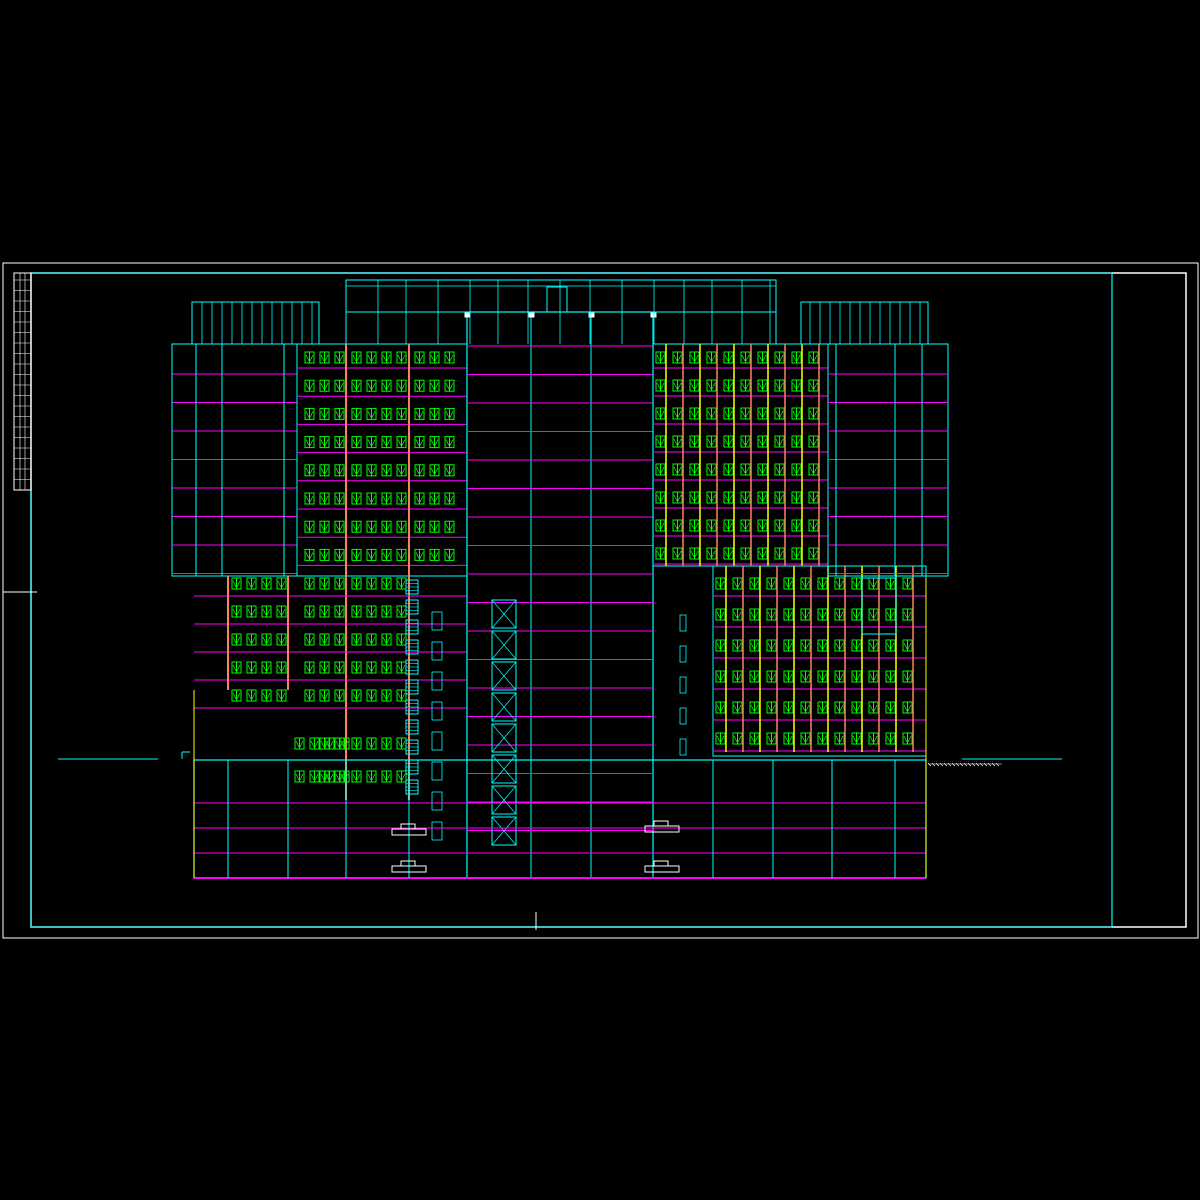  What do you see at coordinates (560, 595) in the screenshot?
I see `center-core-outline` at bounding box center [560, 595].